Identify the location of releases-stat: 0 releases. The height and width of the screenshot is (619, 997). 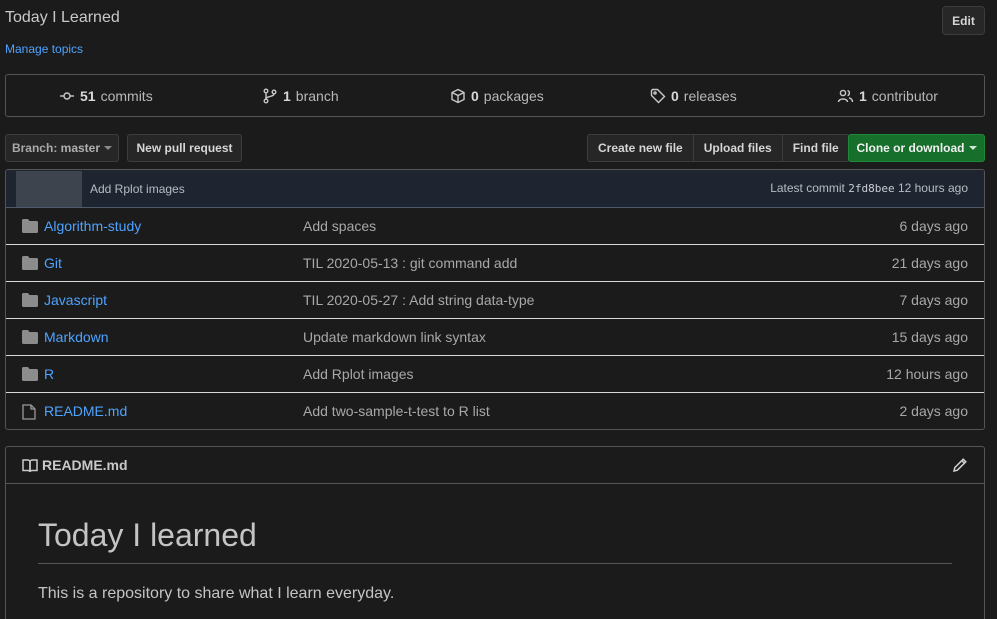
(693, 95).